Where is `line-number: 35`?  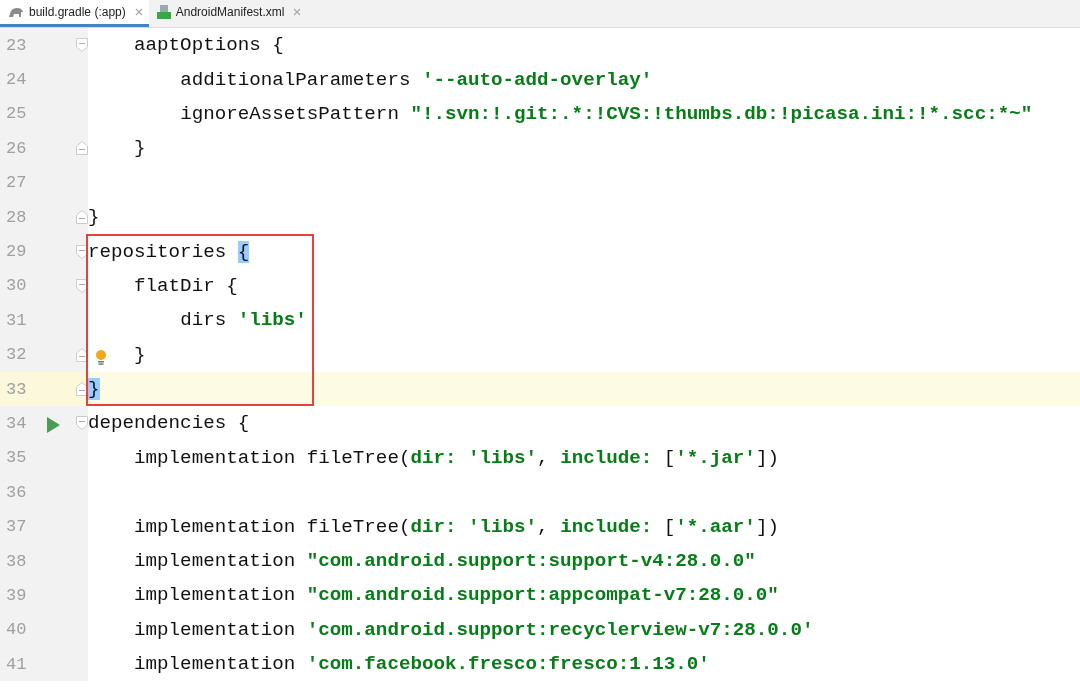
line-number: 35 is located at coordinates (16, 458).